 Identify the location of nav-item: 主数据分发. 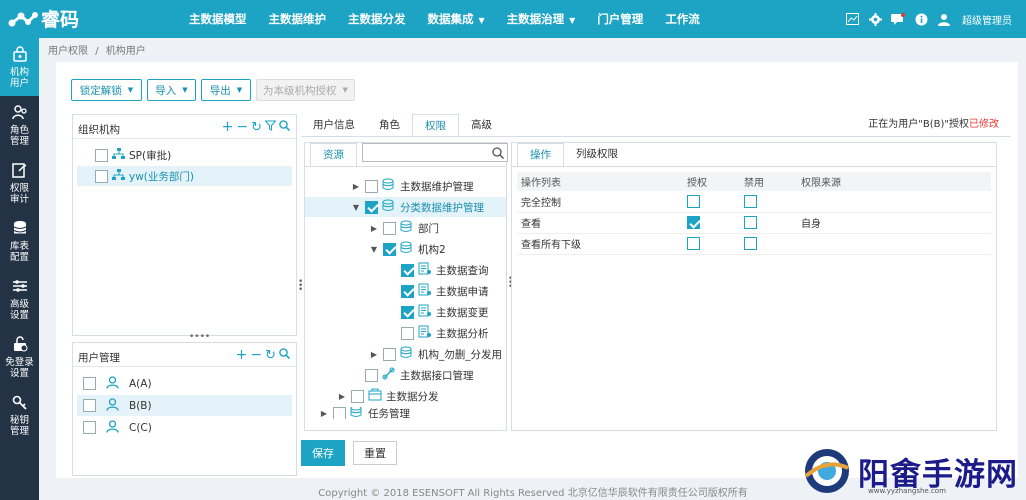
(377, 19).